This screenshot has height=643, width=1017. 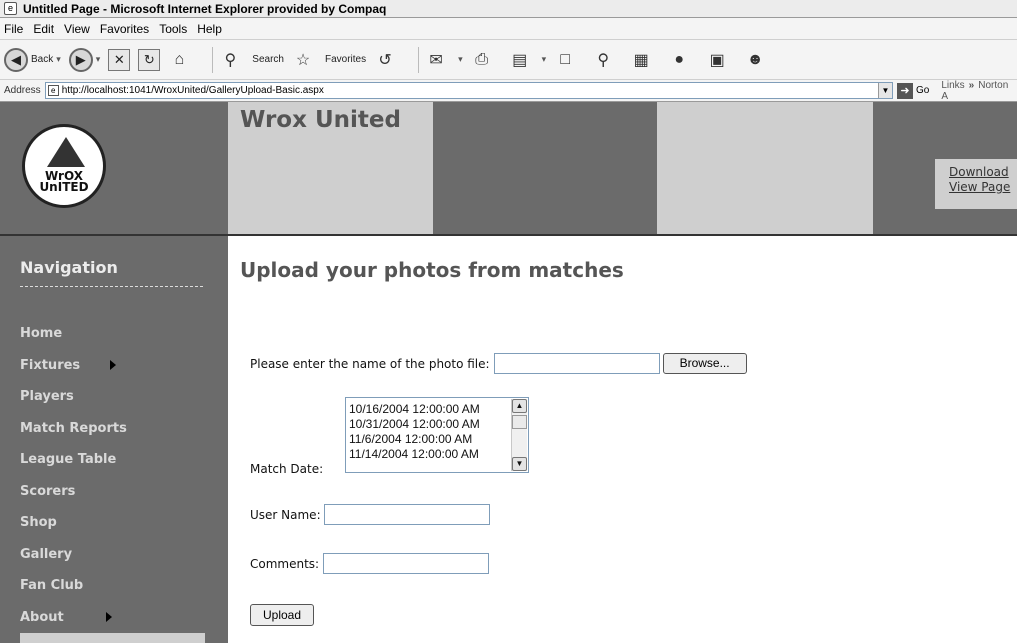 What do you see at coordinates (124, 29) in the screenshot?
I see `menu-favorites: Favorites` at bounding box center [124, 29].